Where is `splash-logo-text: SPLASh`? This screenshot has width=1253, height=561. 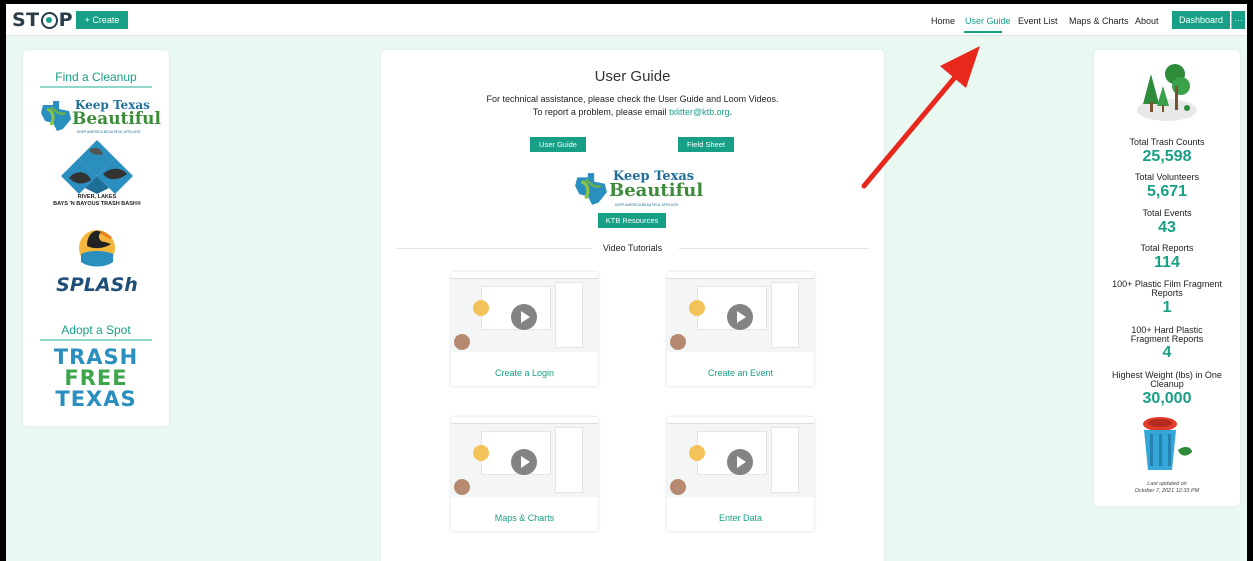
splash-logo-text: SPLASh is located at coordinates (97, 285).